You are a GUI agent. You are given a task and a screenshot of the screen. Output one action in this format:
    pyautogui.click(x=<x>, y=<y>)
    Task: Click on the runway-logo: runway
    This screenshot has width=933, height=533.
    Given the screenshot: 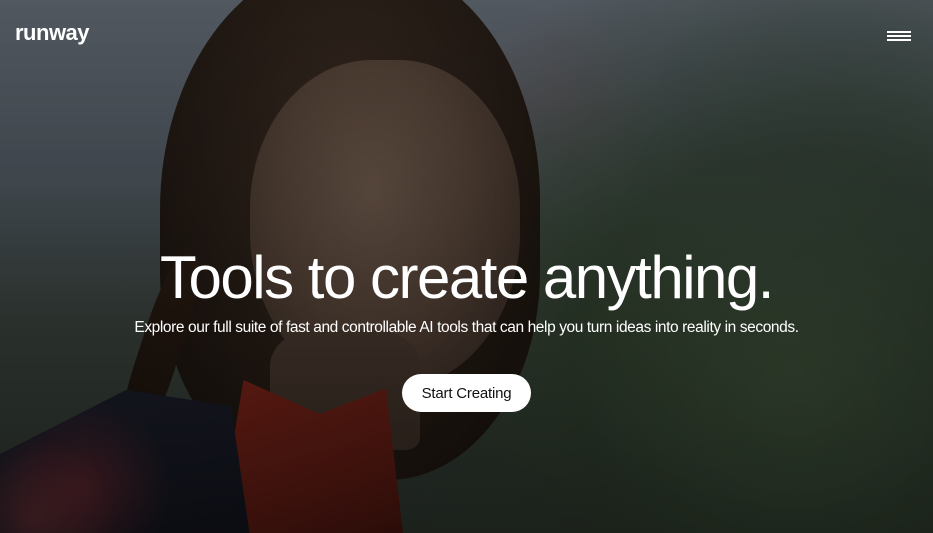 What is the action you would take?
    pyautogui.click(x=52, y=33)
    